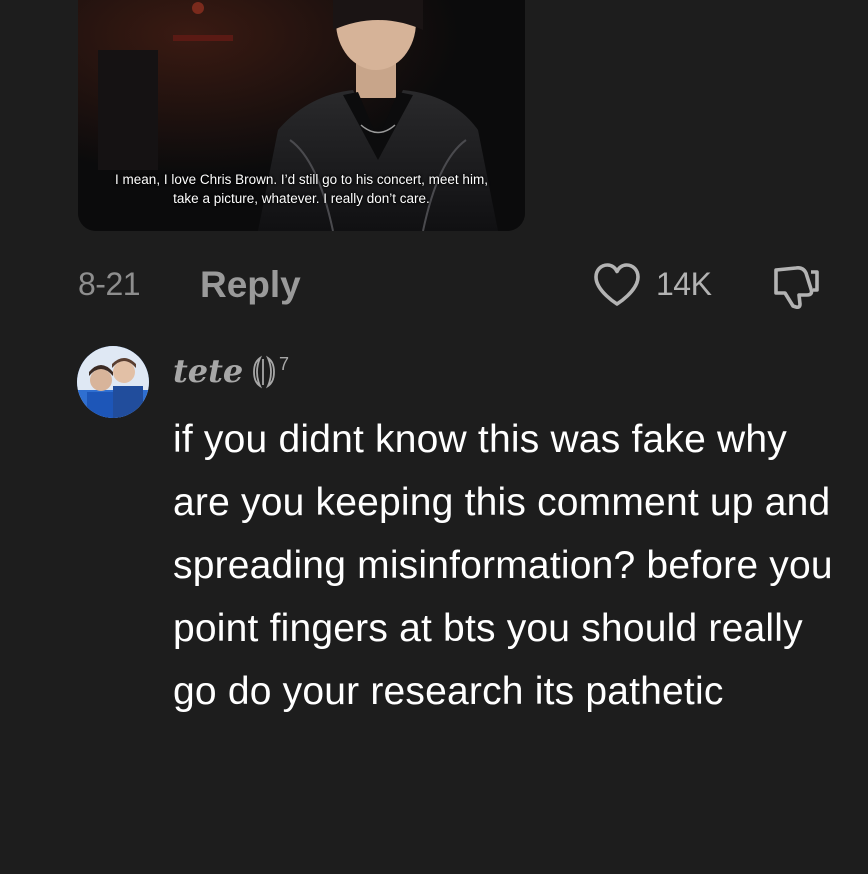  I want to click on reply-button: Reply, so click(250, 285).